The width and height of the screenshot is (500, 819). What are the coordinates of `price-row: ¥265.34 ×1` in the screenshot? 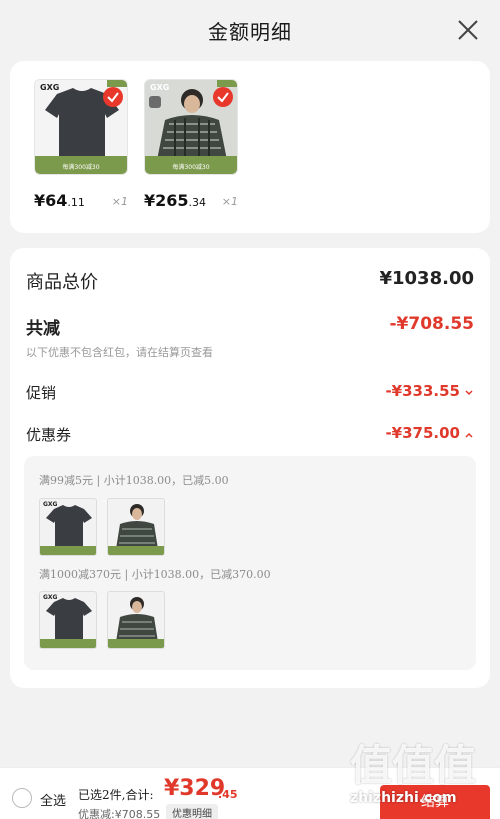 It's located at (191, 201).